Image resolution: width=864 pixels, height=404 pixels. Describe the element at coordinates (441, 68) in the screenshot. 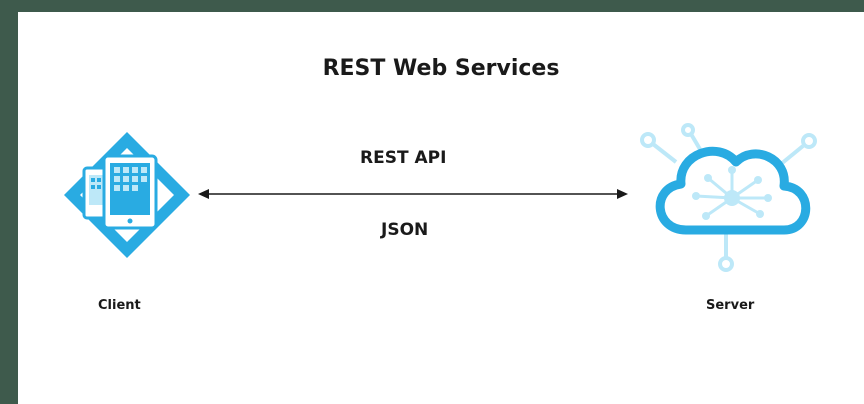

I see `diagram-title: REST Web Services` at that location.